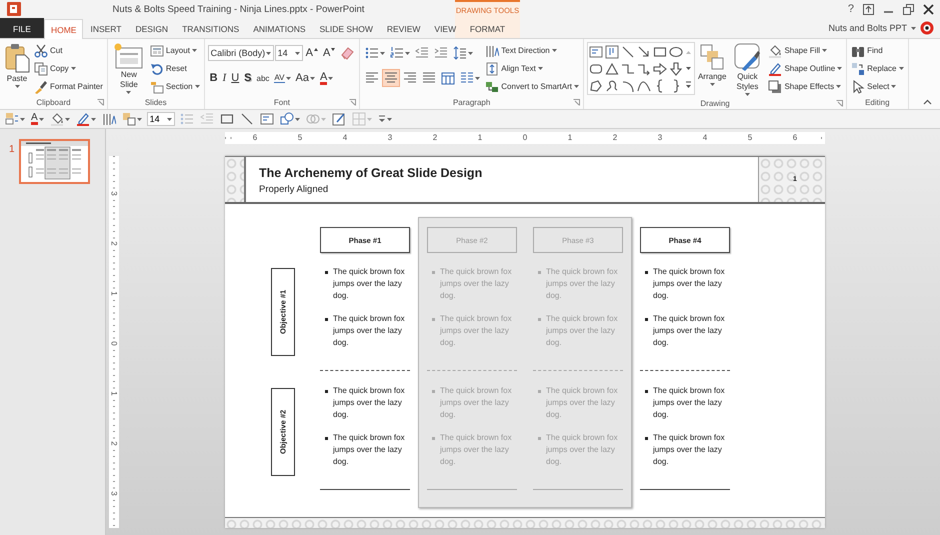 The height and width of the screenshot is (535, 940). Describe the element at coordinates (365, 403) in the screenshot. I see `bullet-text: The quick brown fox jumps over the lazy dog.` at that location.